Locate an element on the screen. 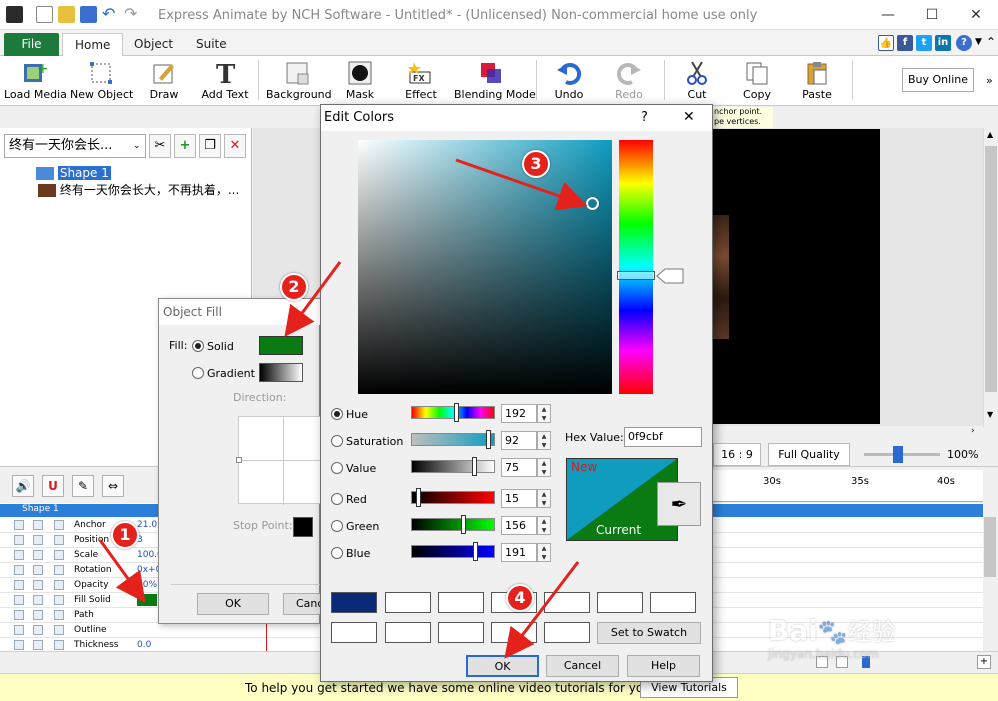 The width and height of the screenshot is (998, 701). annotation-badge: 2 is located at coordinates (294, 287).